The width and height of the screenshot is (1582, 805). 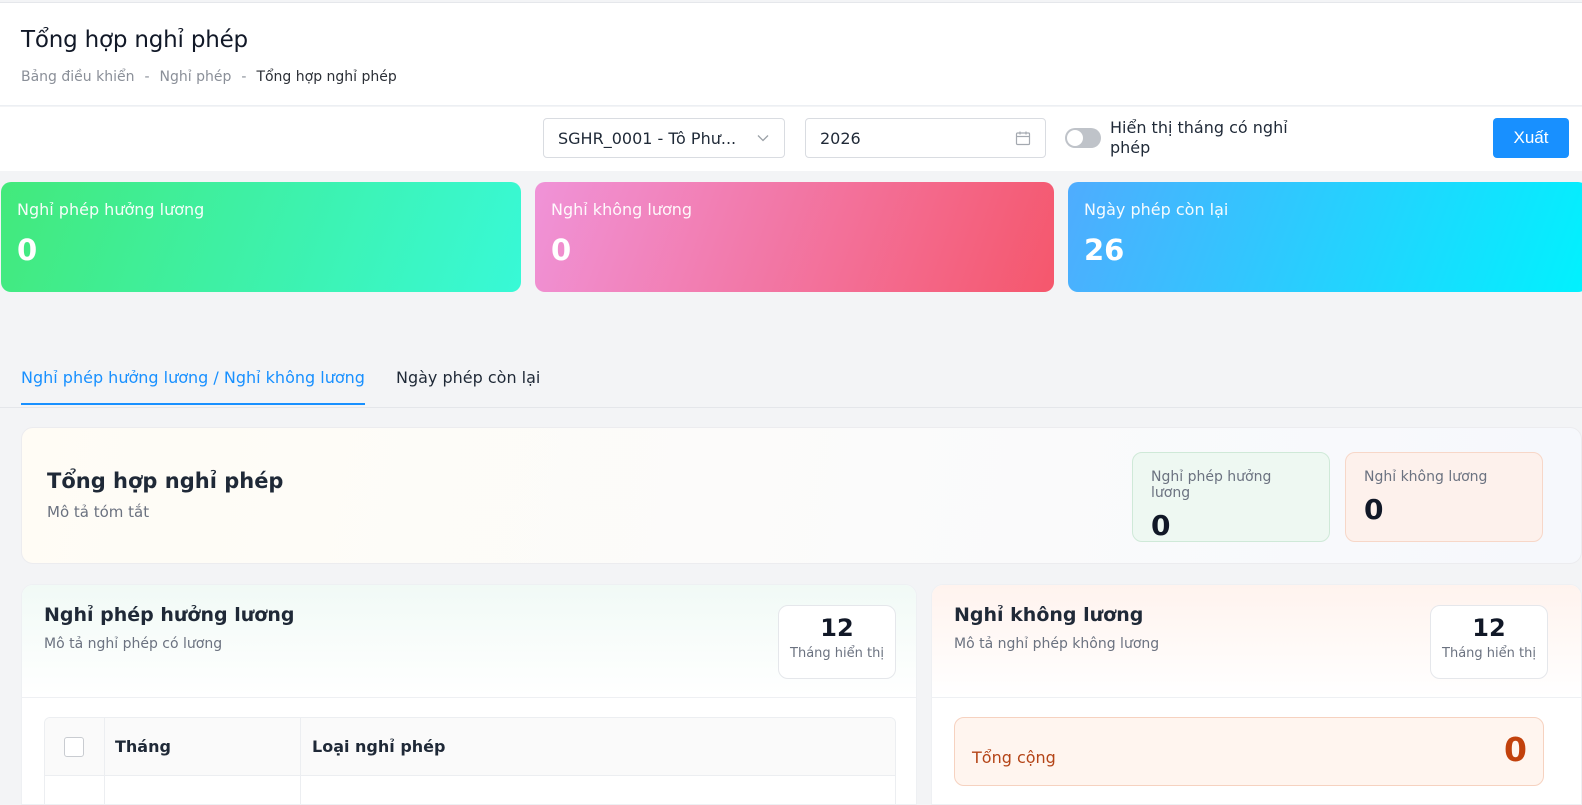 I want to click on stat-label: Ngày phép còn lại, so click(x=1156, y=209).